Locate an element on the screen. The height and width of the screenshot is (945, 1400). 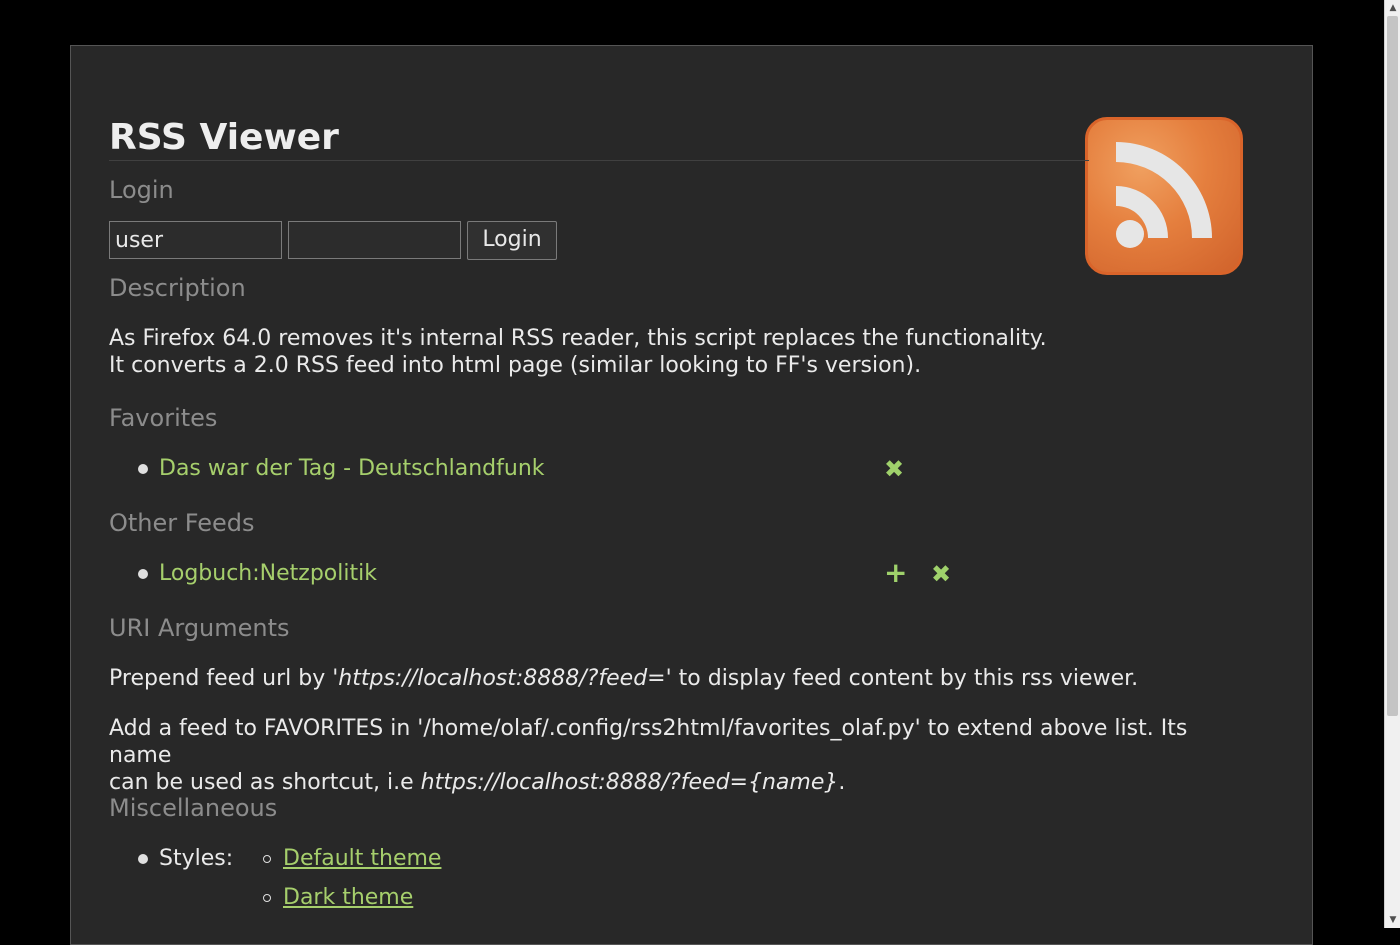
uri-prepend-before: Prepend feed url by ' is located at coordinates (224, 678).